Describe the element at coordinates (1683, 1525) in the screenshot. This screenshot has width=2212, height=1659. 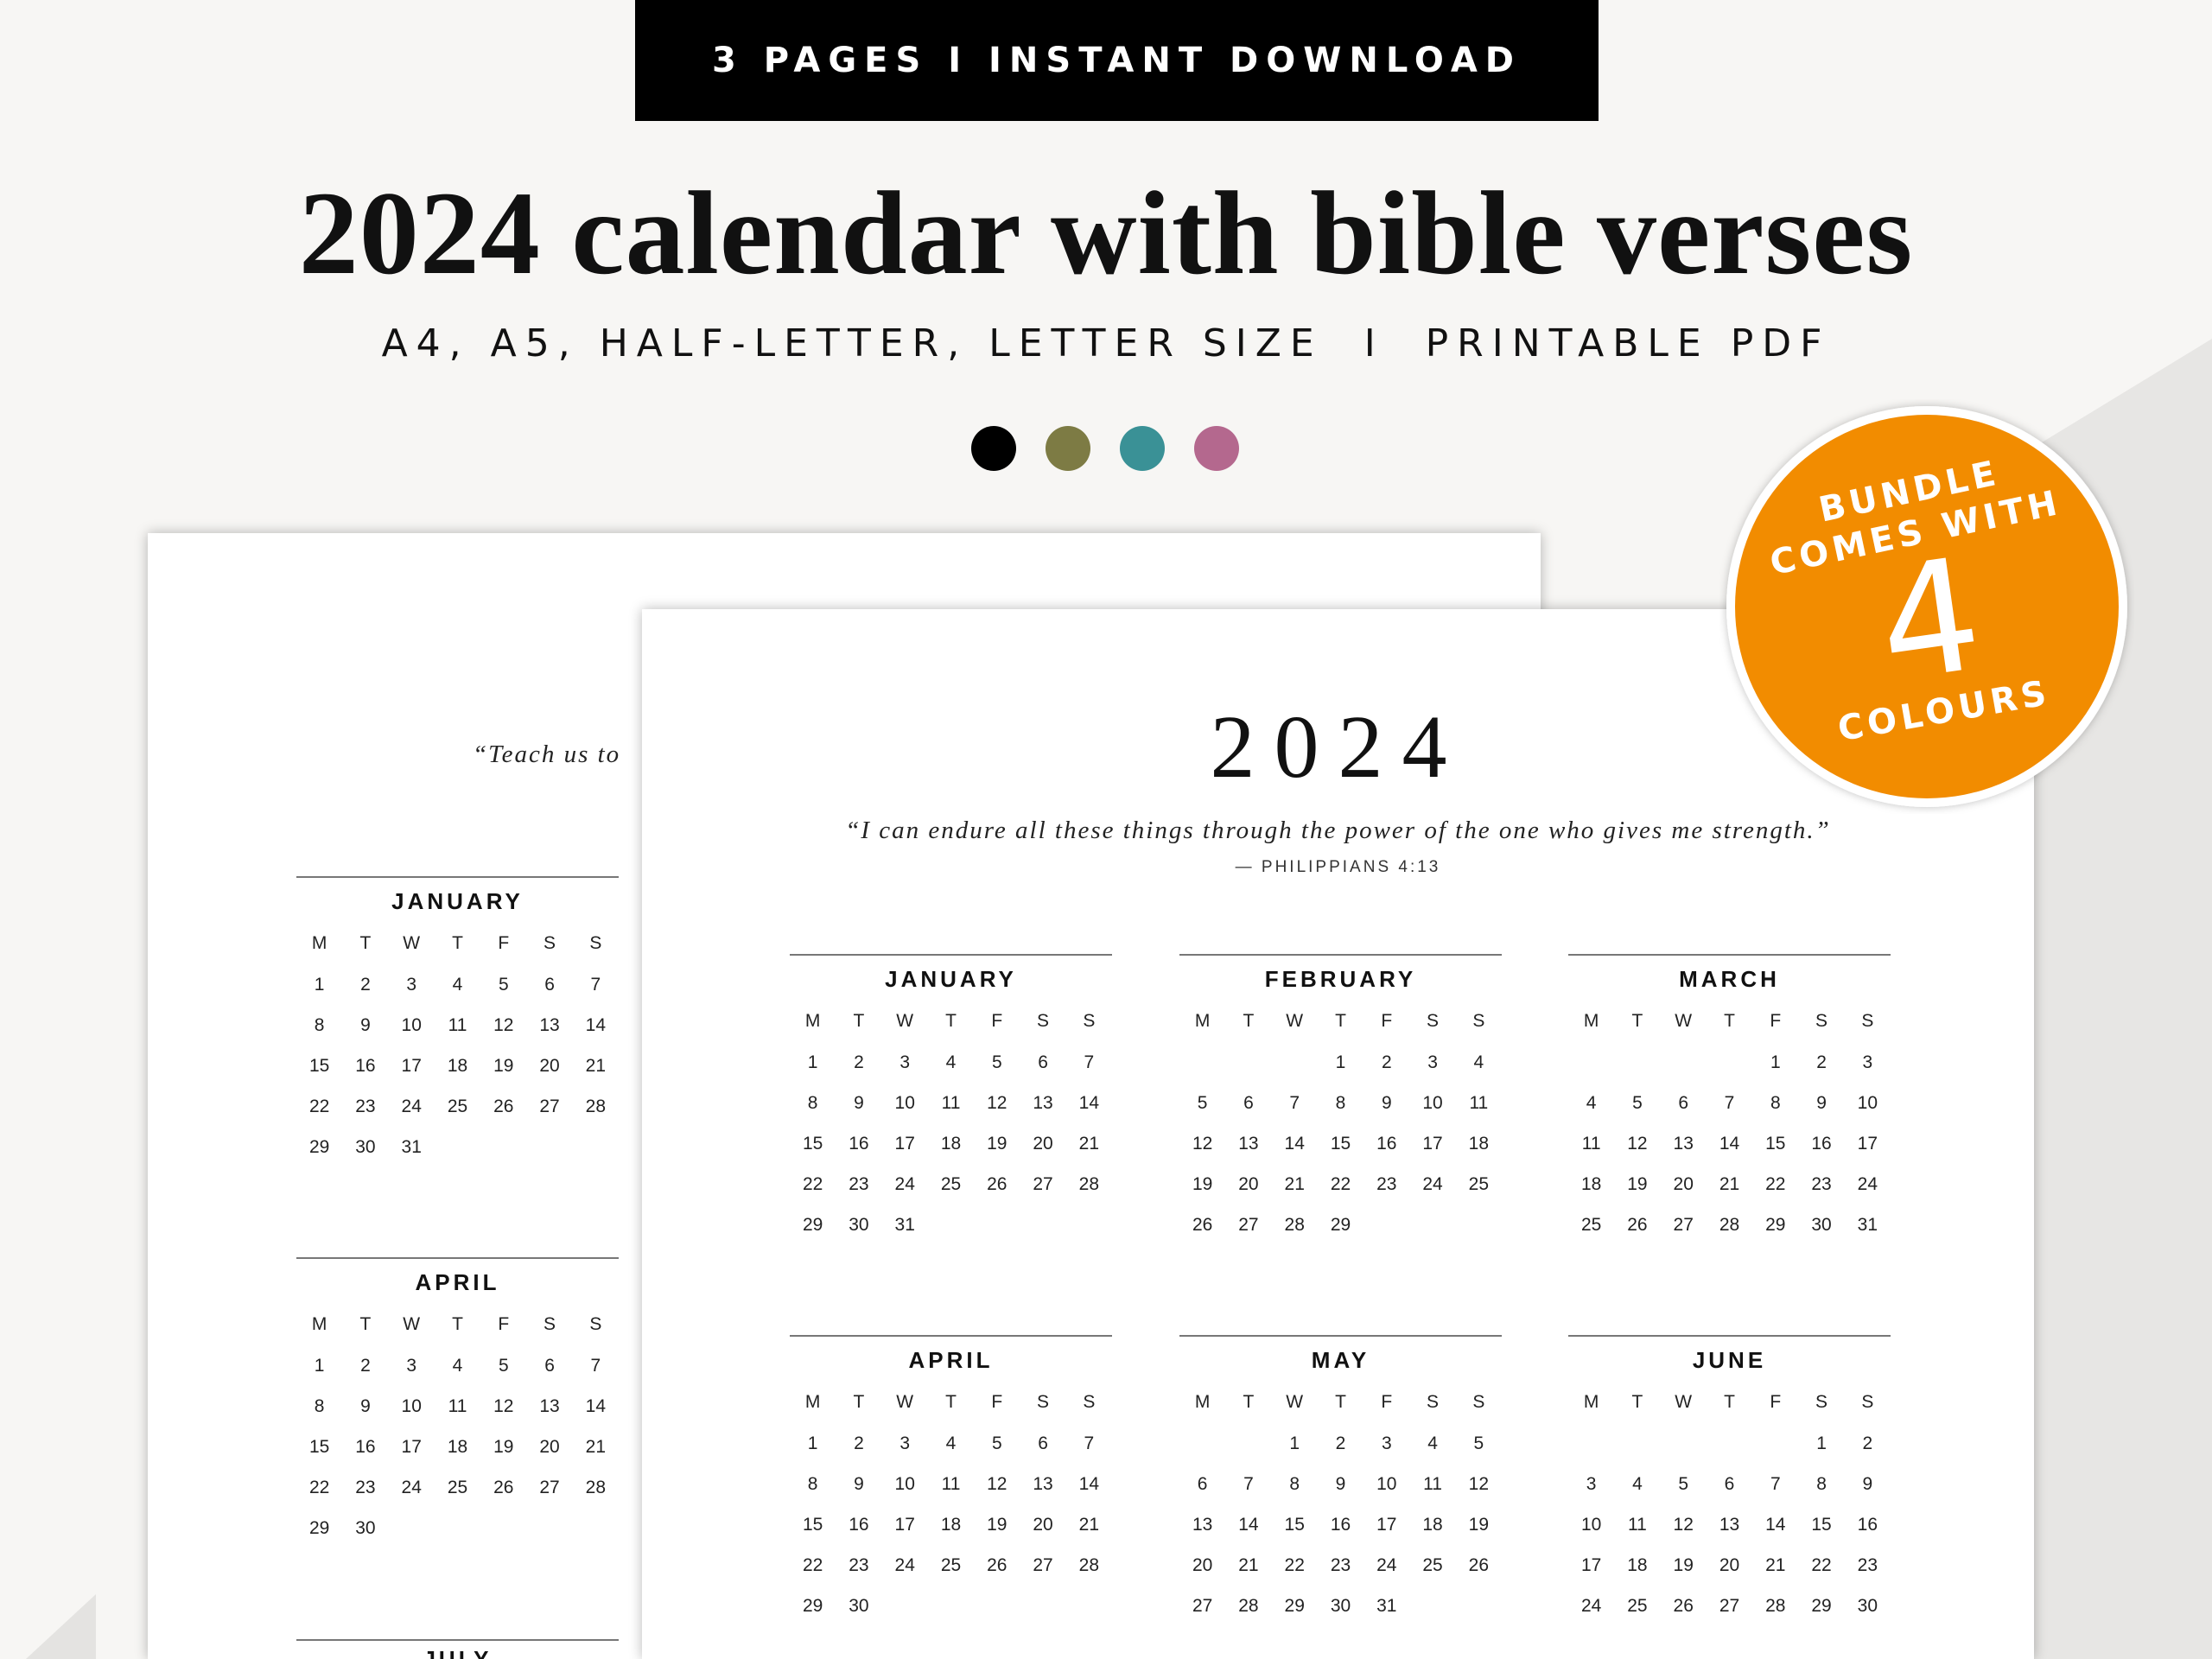
I see `day-cell: 12` at that location.